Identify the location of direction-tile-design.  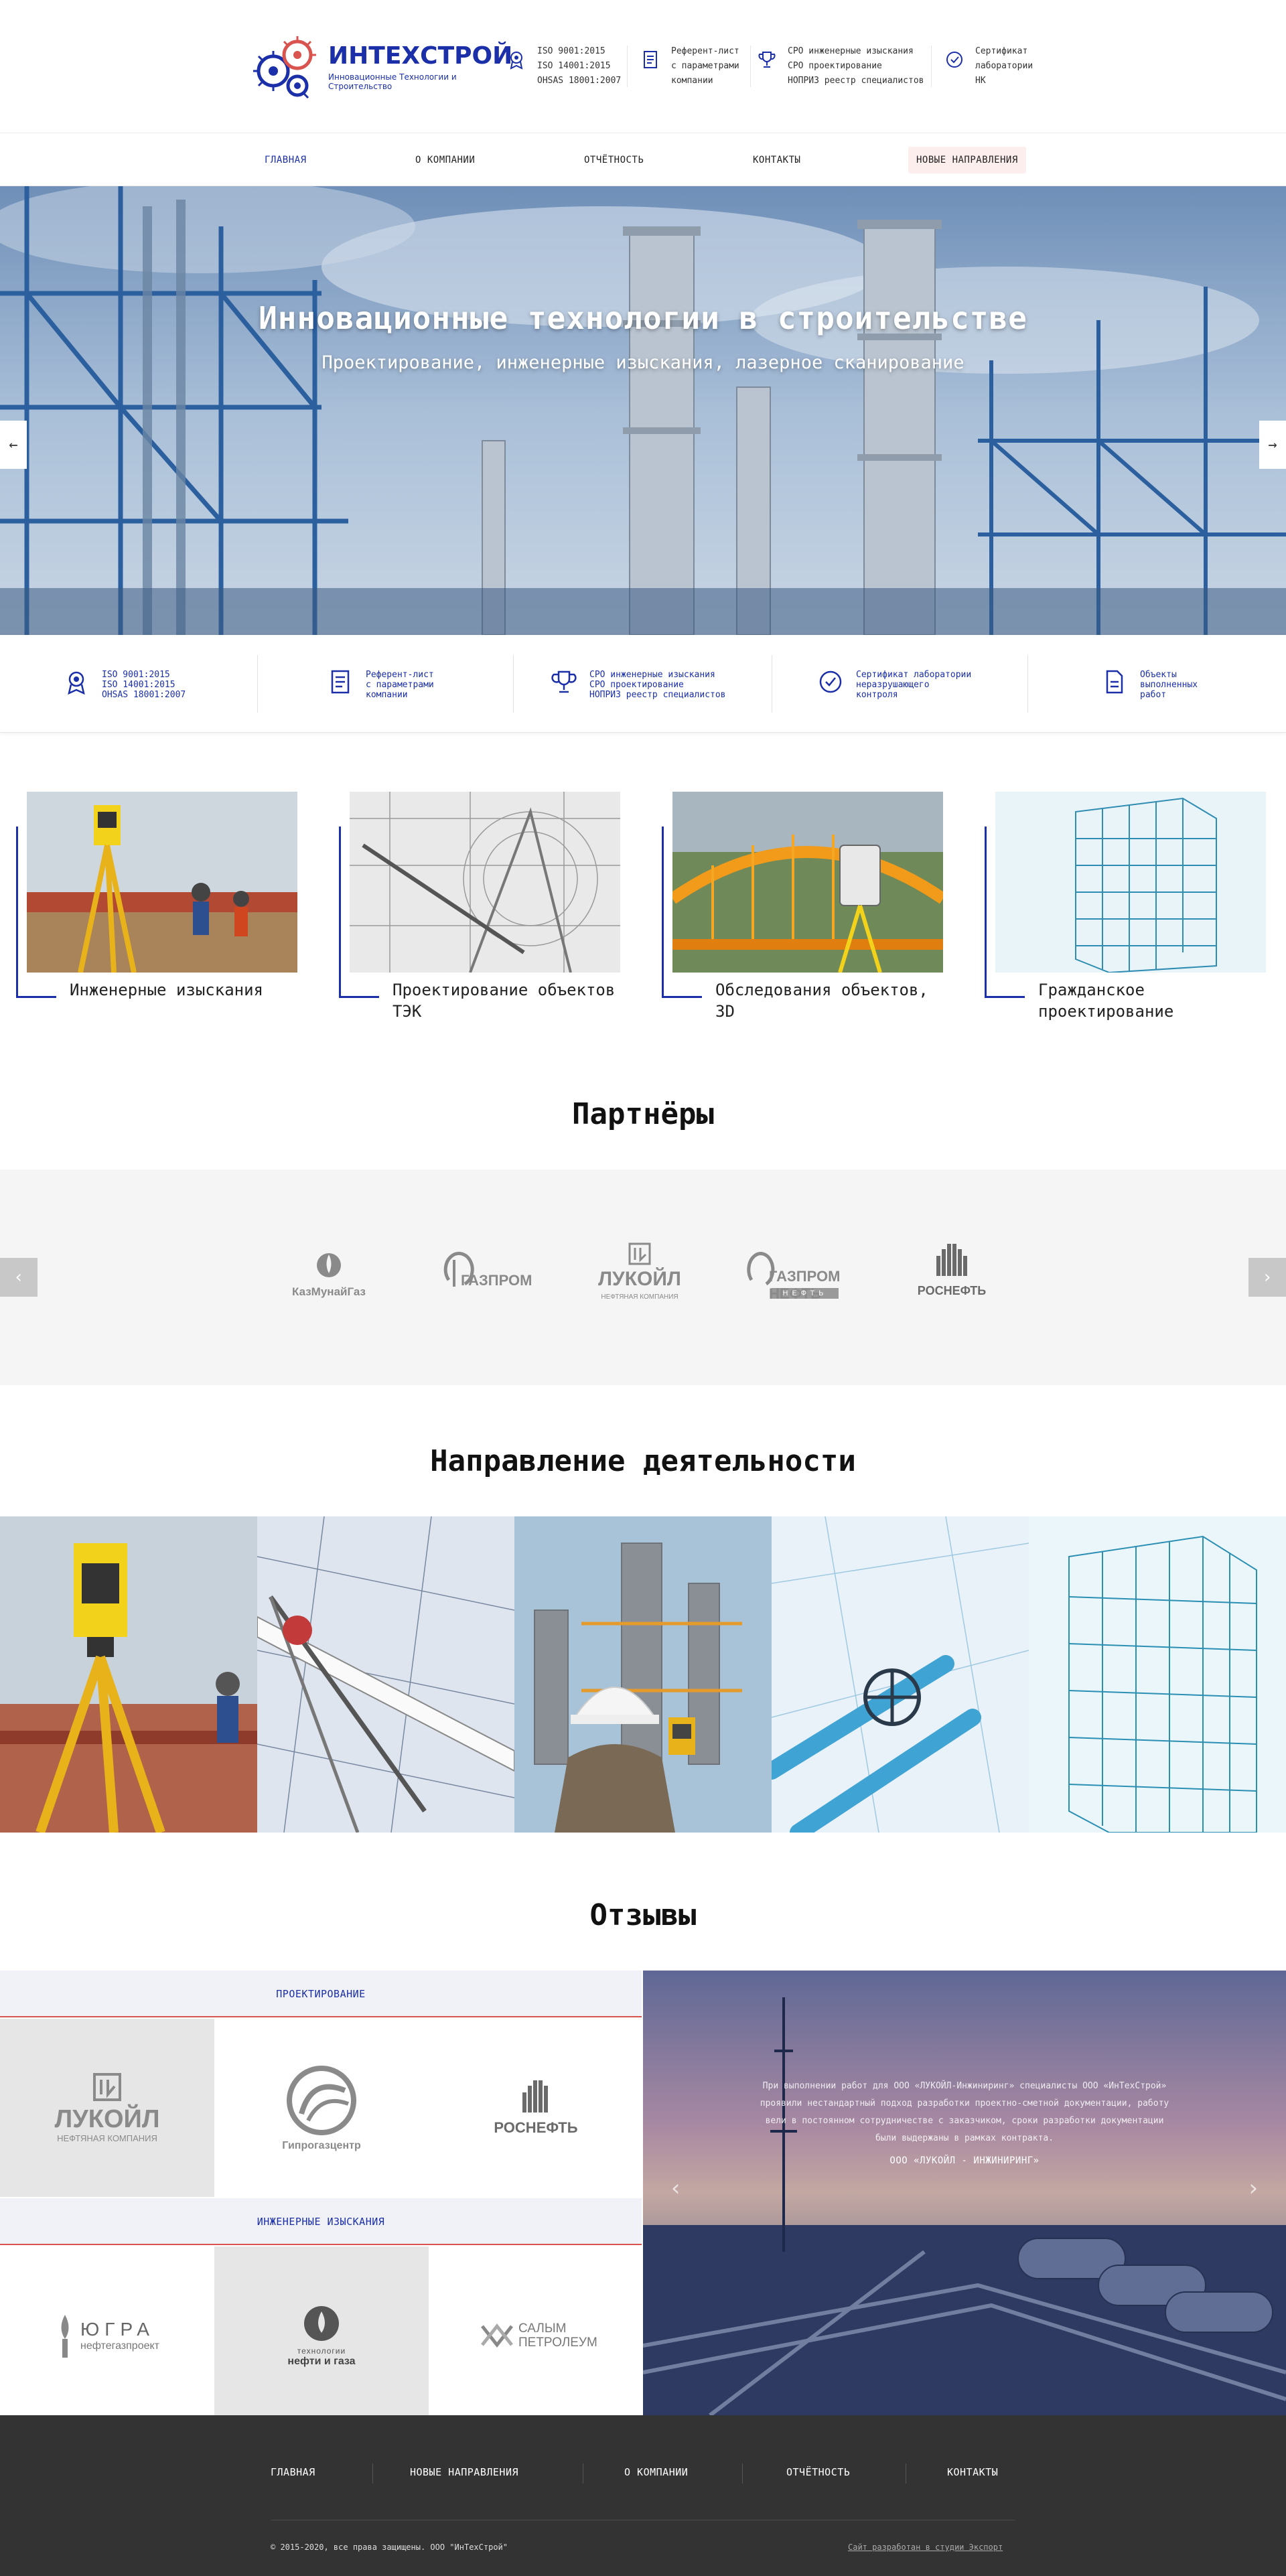
(386, 1674).